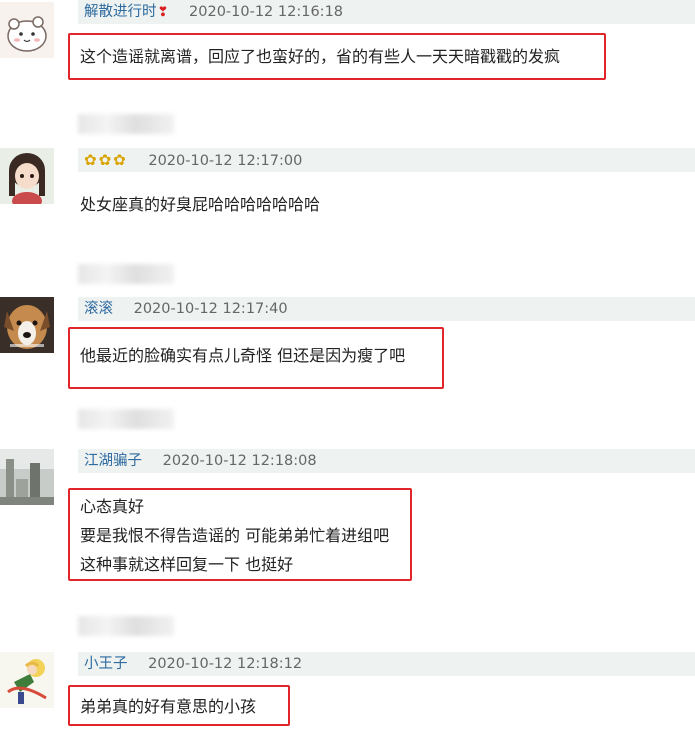  What do you see at coordinates (225, 161) in the screenshot?
I see `timestamp: 2020-10-12 12:17:00` at bounding box center [225, 161].